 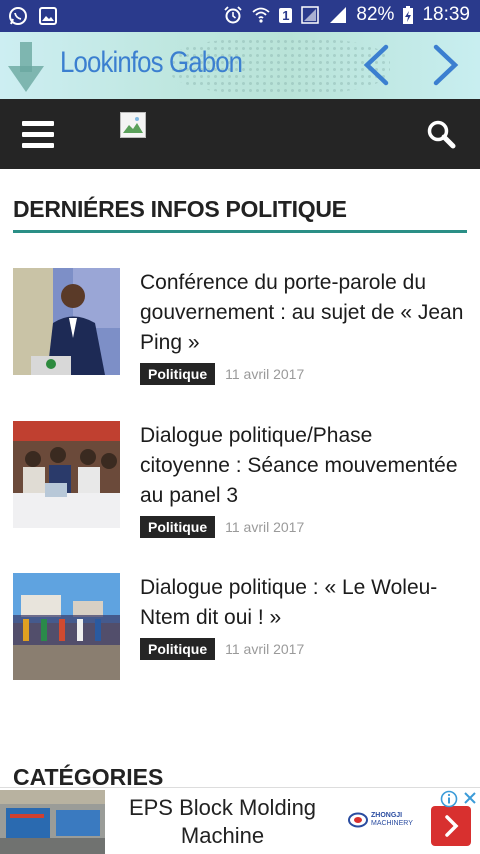 I want to click on ad-close-icon, so click(x=470, y=798).